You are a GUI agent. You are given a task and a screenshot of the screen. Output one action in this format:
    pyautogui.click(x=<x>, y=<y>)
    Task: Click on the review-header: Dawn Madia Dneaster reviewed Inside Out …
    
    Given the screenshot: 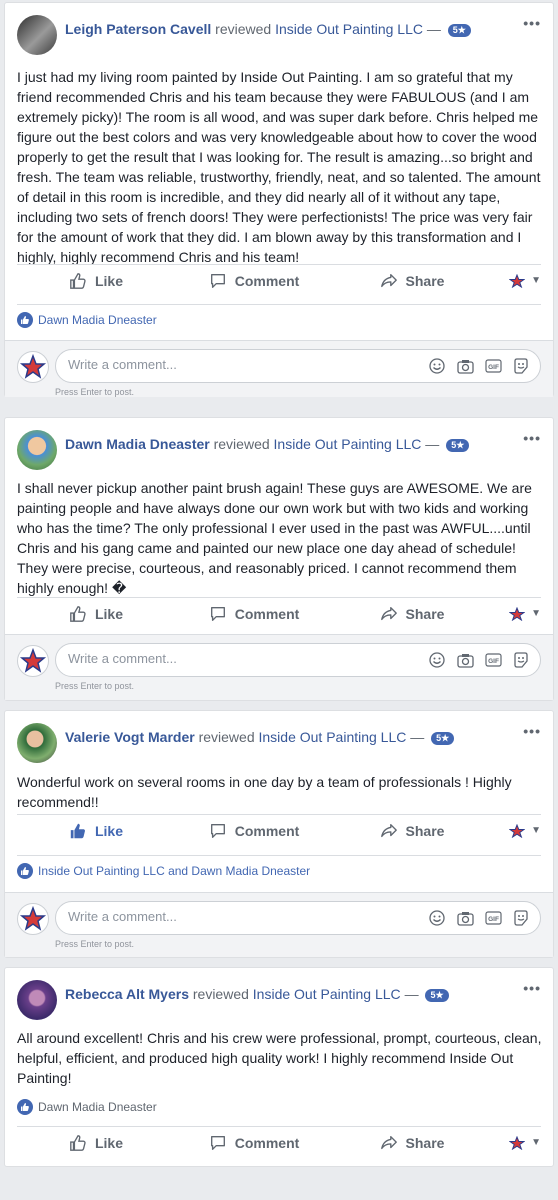 What is the action you would take?
    pyautogui.click(x=279, y=450)
    